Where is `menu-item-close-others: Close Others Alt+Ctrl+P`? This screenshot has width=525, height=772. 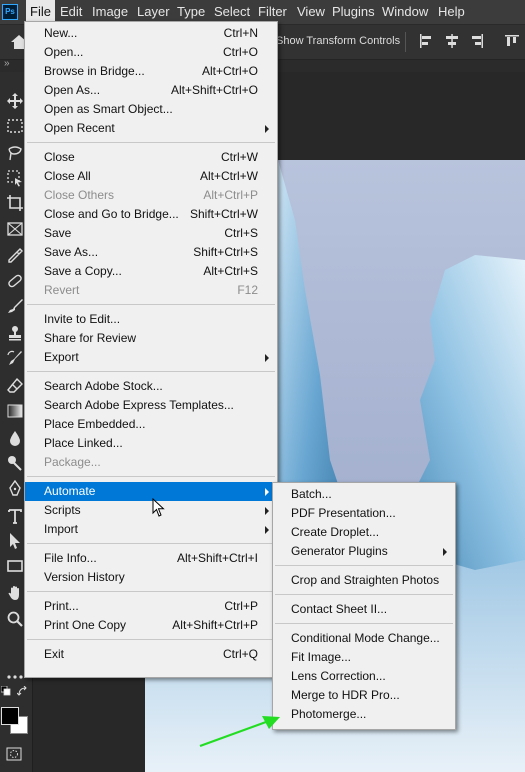 menu-item-close-others: Close Others Alt+Ctrl+P is located at coordinates (151, 195).